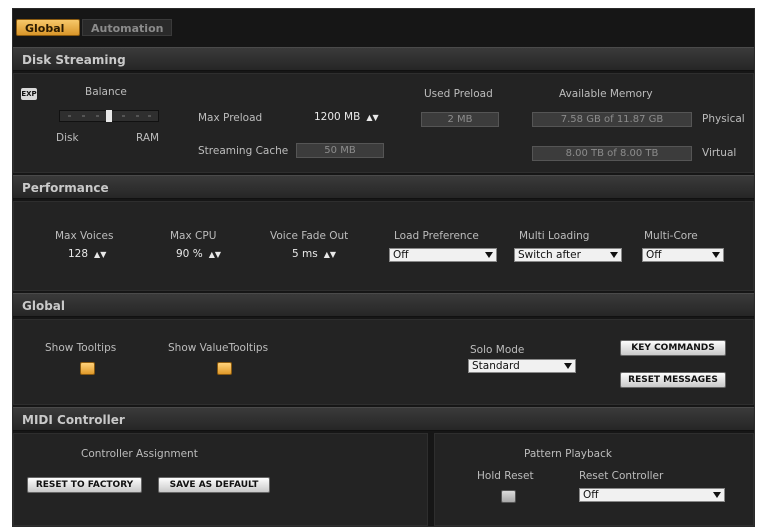  What do you see at coordinates (436, 236) in the screenshot?
I see `load-preference-label: Load Preference` at bounding box center [436, 236].